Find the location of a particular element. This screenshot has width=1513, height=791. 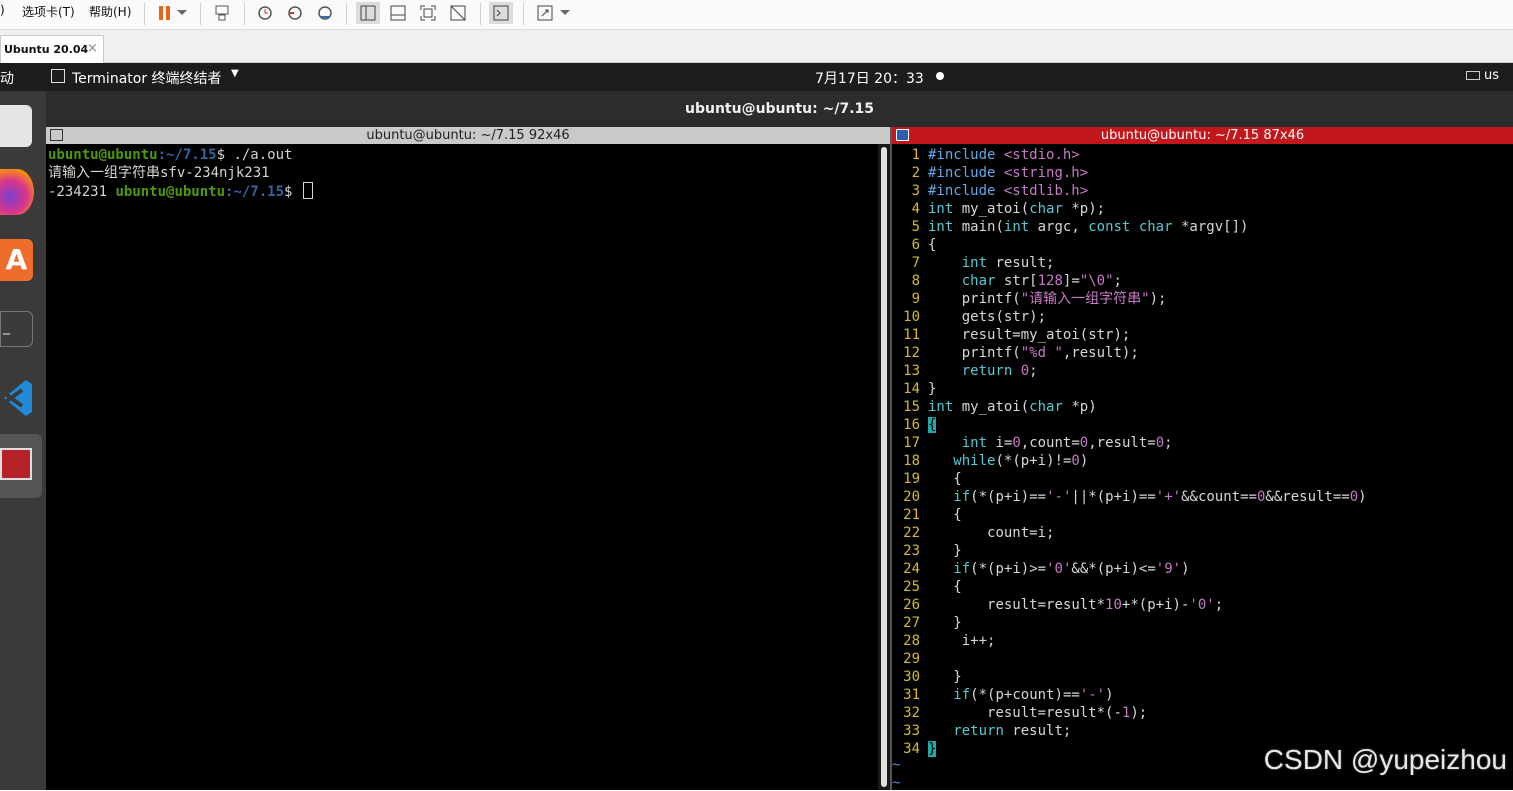

code-text: #include <string.h> is located at coordinates (1008, 173).